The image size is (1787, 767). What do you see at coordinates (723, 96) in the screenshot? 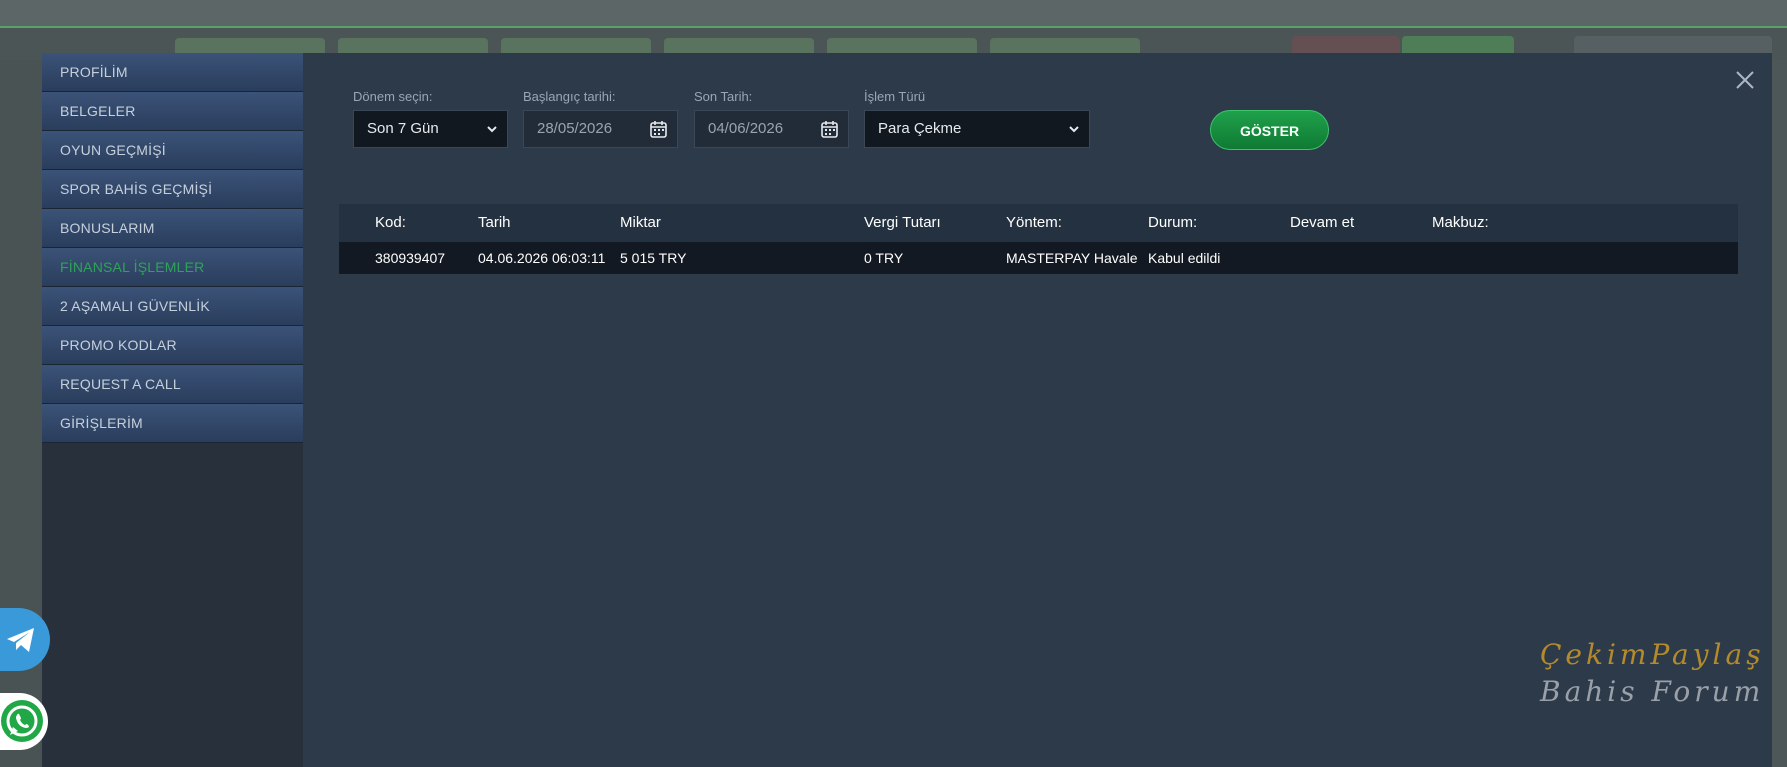
I see `end-date-label: Son Tarih:` at bounding box center [723, 96].